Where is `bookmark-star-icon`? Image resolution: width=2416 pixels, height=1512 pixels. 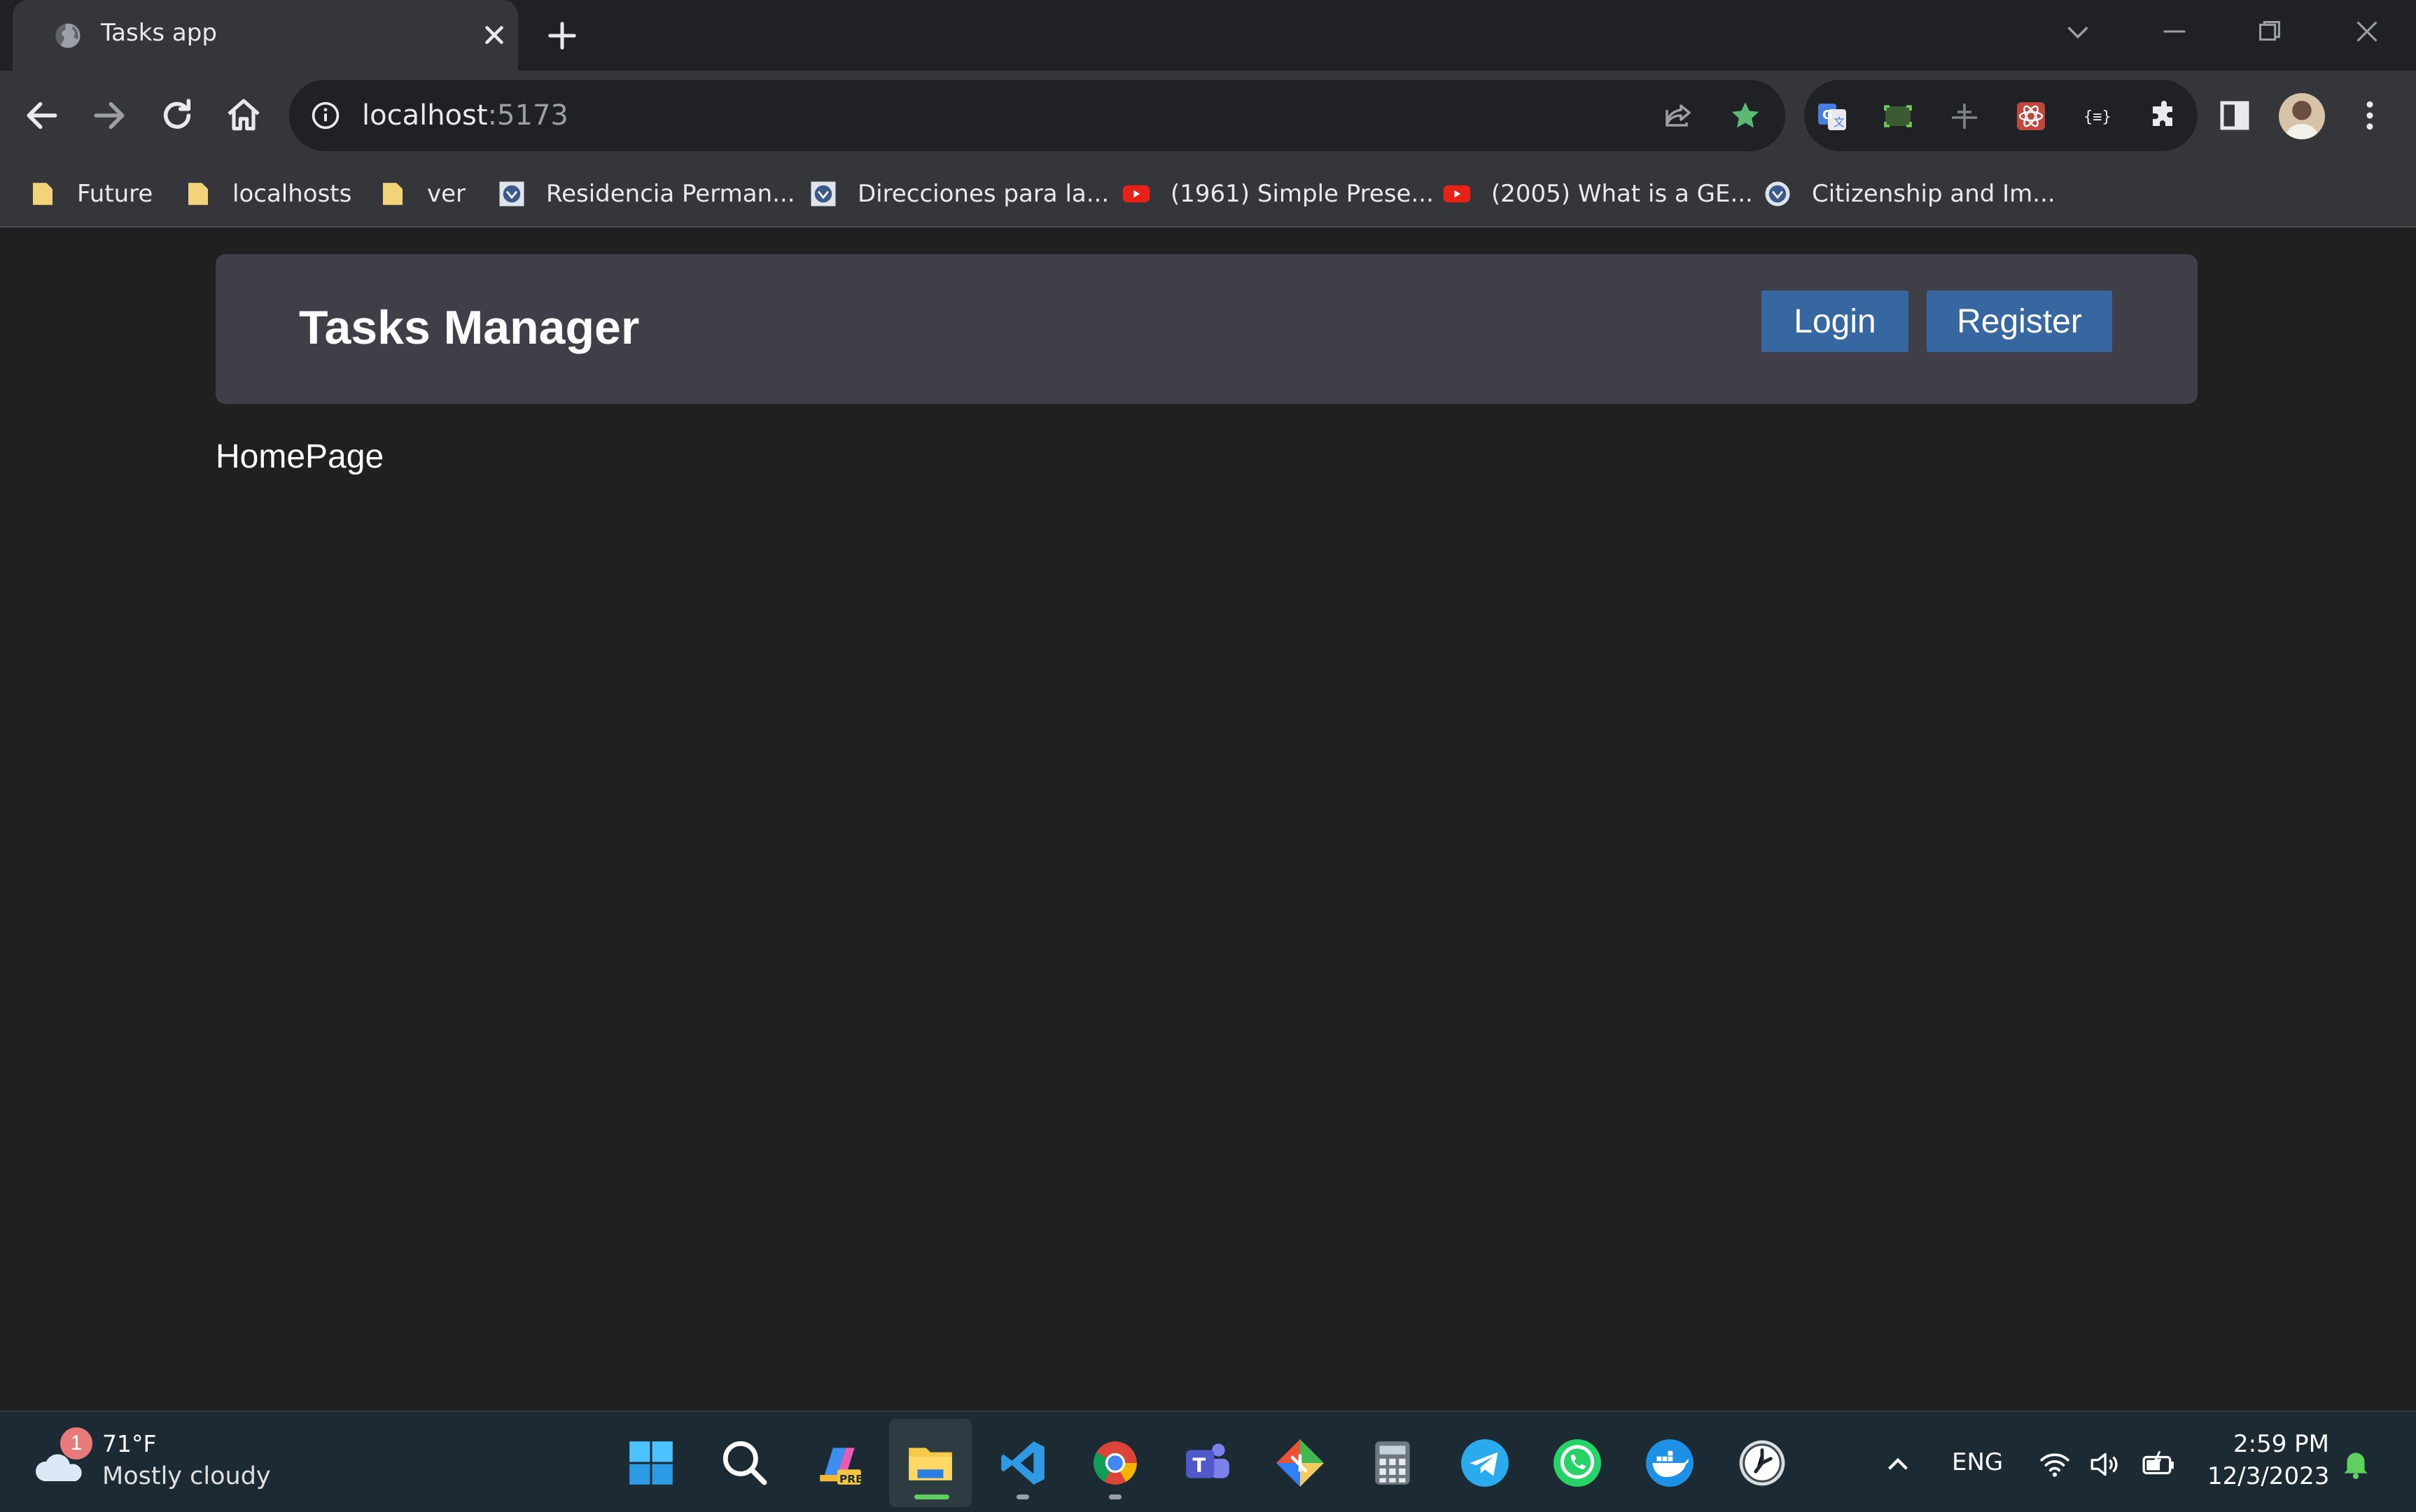 bookmark-star-icon is located at coordinates (1745, 115).